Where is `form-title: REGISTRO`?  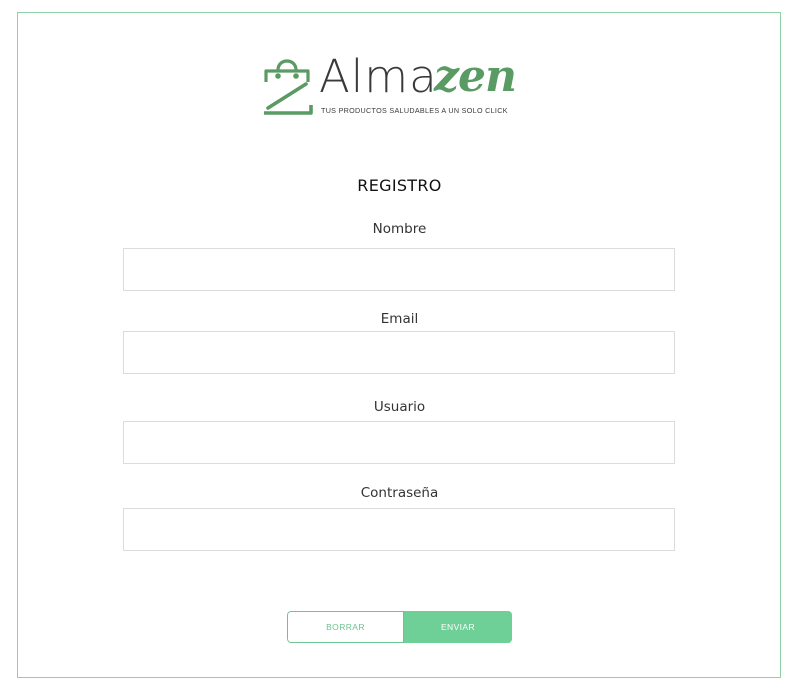
form-title: REGISTRO is located at coordinates (399, 185).